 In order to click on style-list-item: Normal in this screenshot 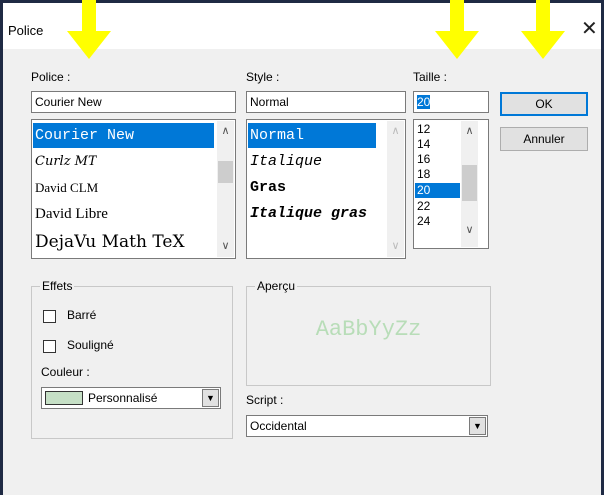, I will do `click(312, 135)`.